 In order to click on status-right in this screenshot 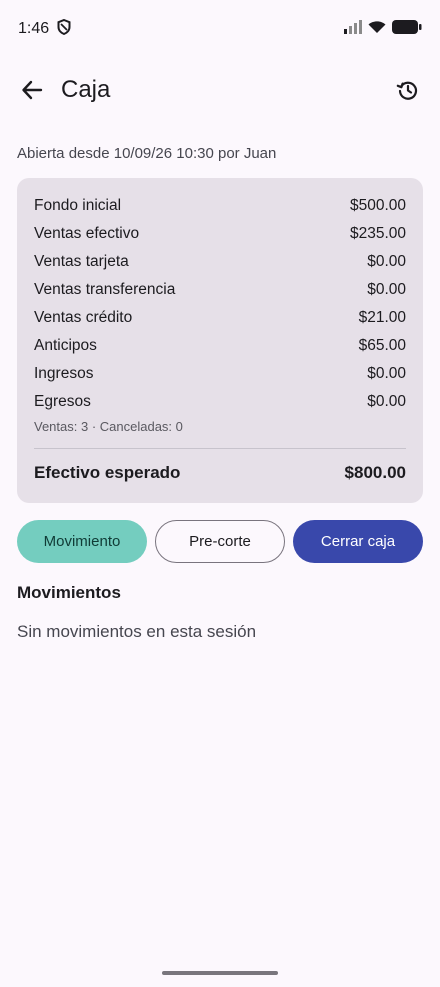, I will do `click(383, 29)`.